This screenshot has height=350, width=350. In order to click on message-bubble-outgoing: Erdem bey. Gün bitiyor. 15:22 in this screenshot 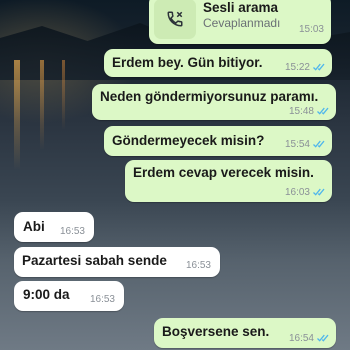, I will do `click(218, 63)`.